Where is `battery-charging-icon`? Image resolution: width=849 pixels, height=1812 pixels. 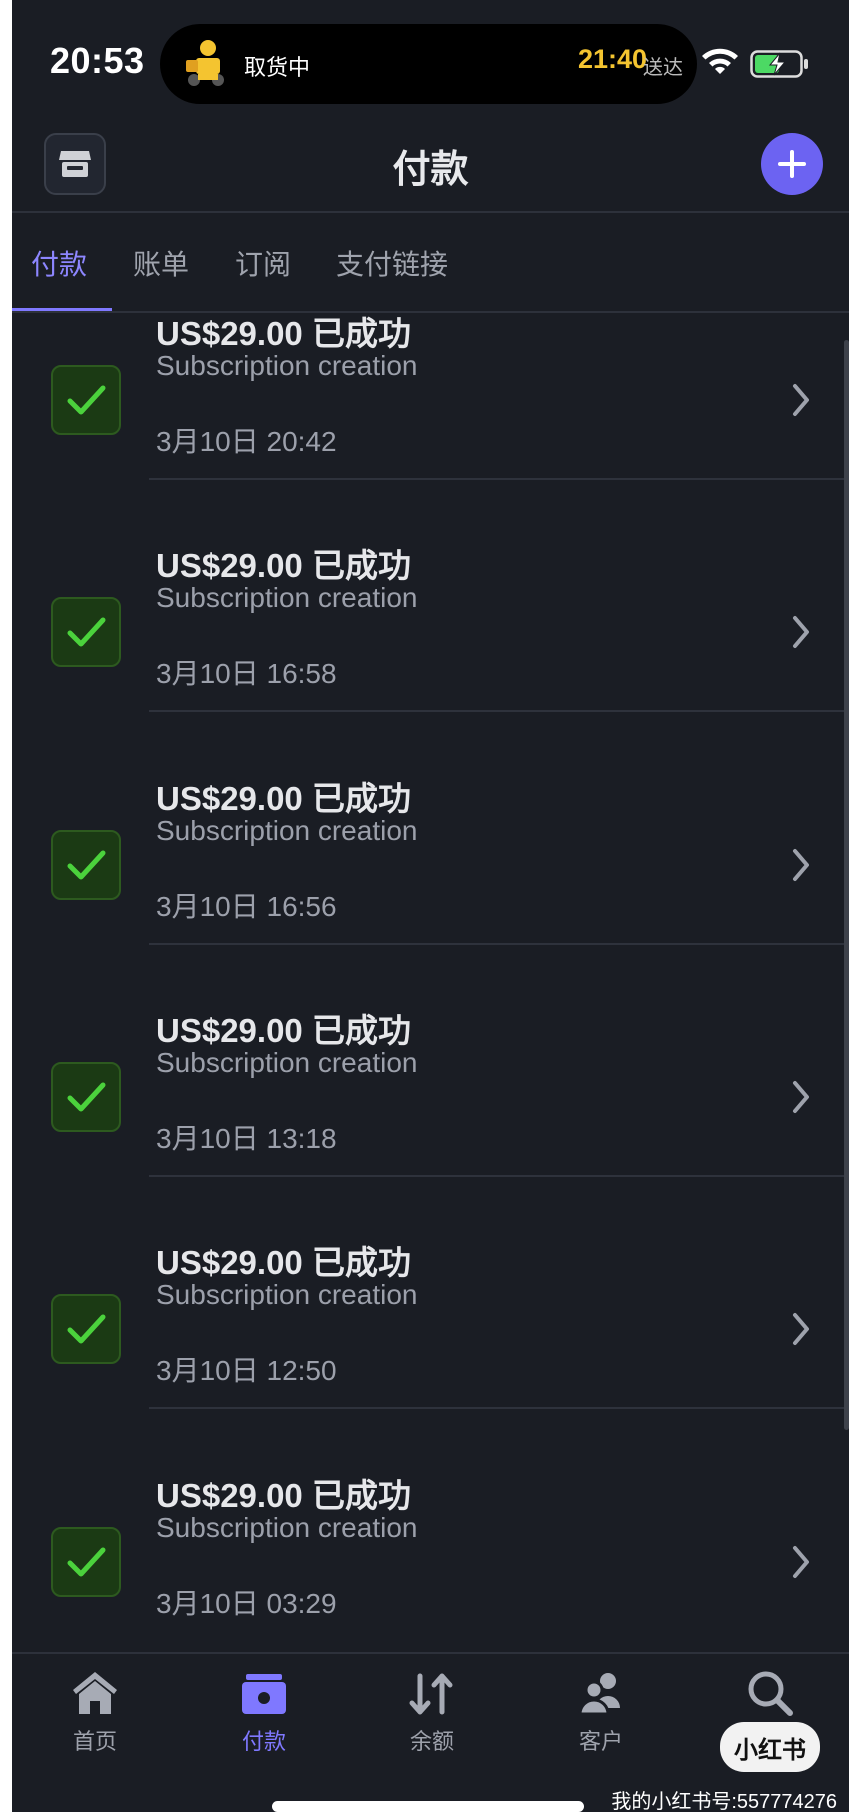
battery-charging-icon is located at coordinates (779, 64).